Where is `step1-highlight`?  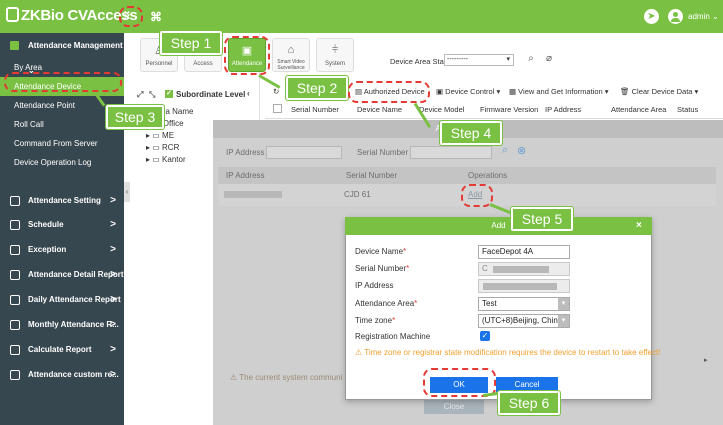 step1-highlight is located at coordinates (131, 16).